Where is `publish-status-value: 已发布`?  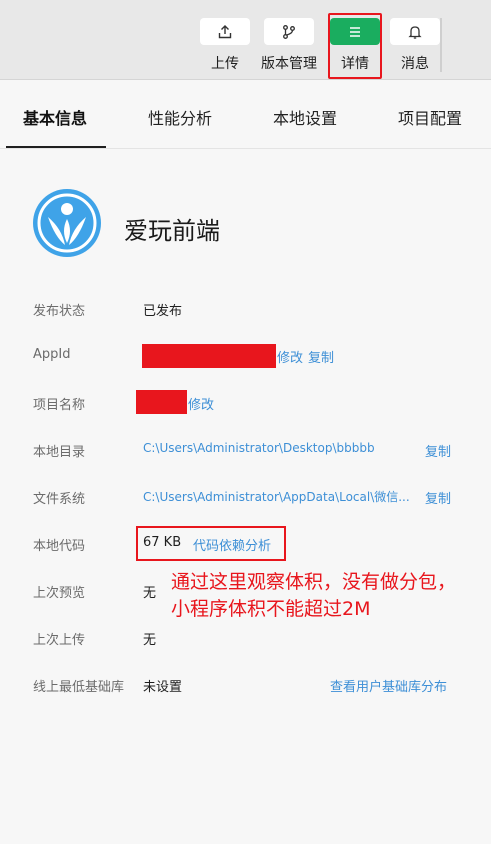 publish-status-value: 已发布 is located at coordinates (163, 311).